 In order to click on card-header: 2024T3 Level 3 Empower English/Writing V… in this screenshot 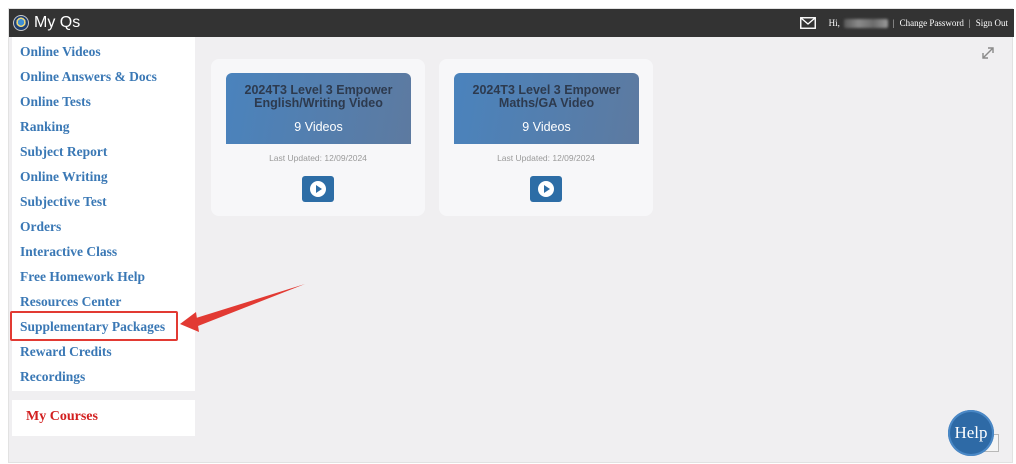, I will do `click(318, 108)`.